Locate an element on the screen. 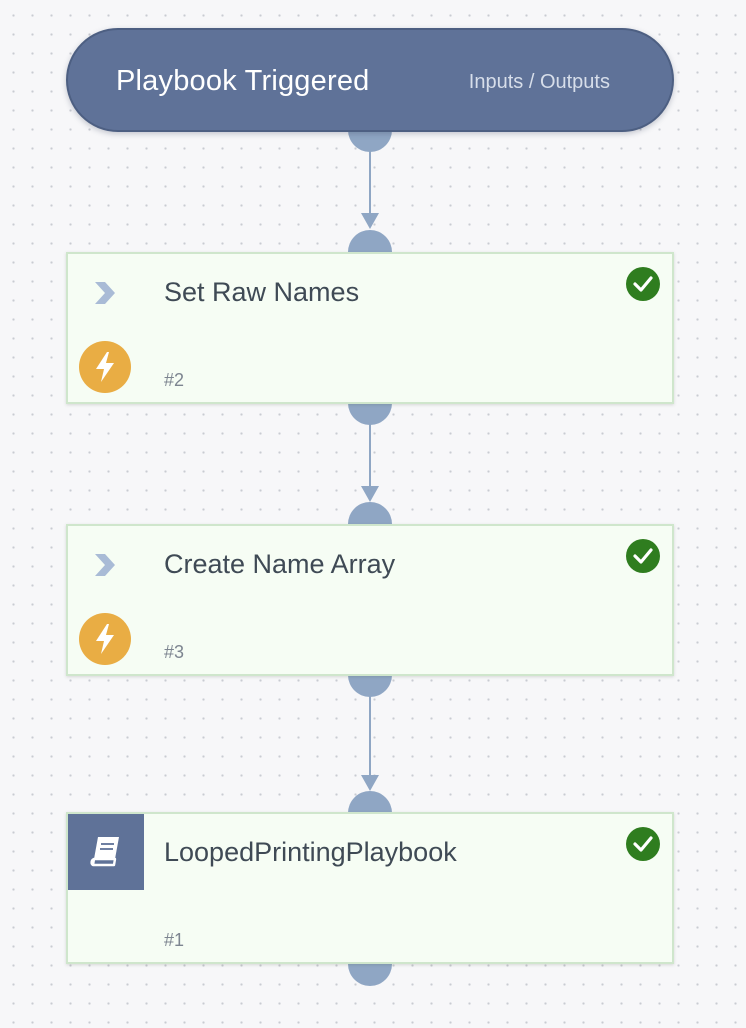  task-title: Create Name Array is located at coordinates (280, 564).